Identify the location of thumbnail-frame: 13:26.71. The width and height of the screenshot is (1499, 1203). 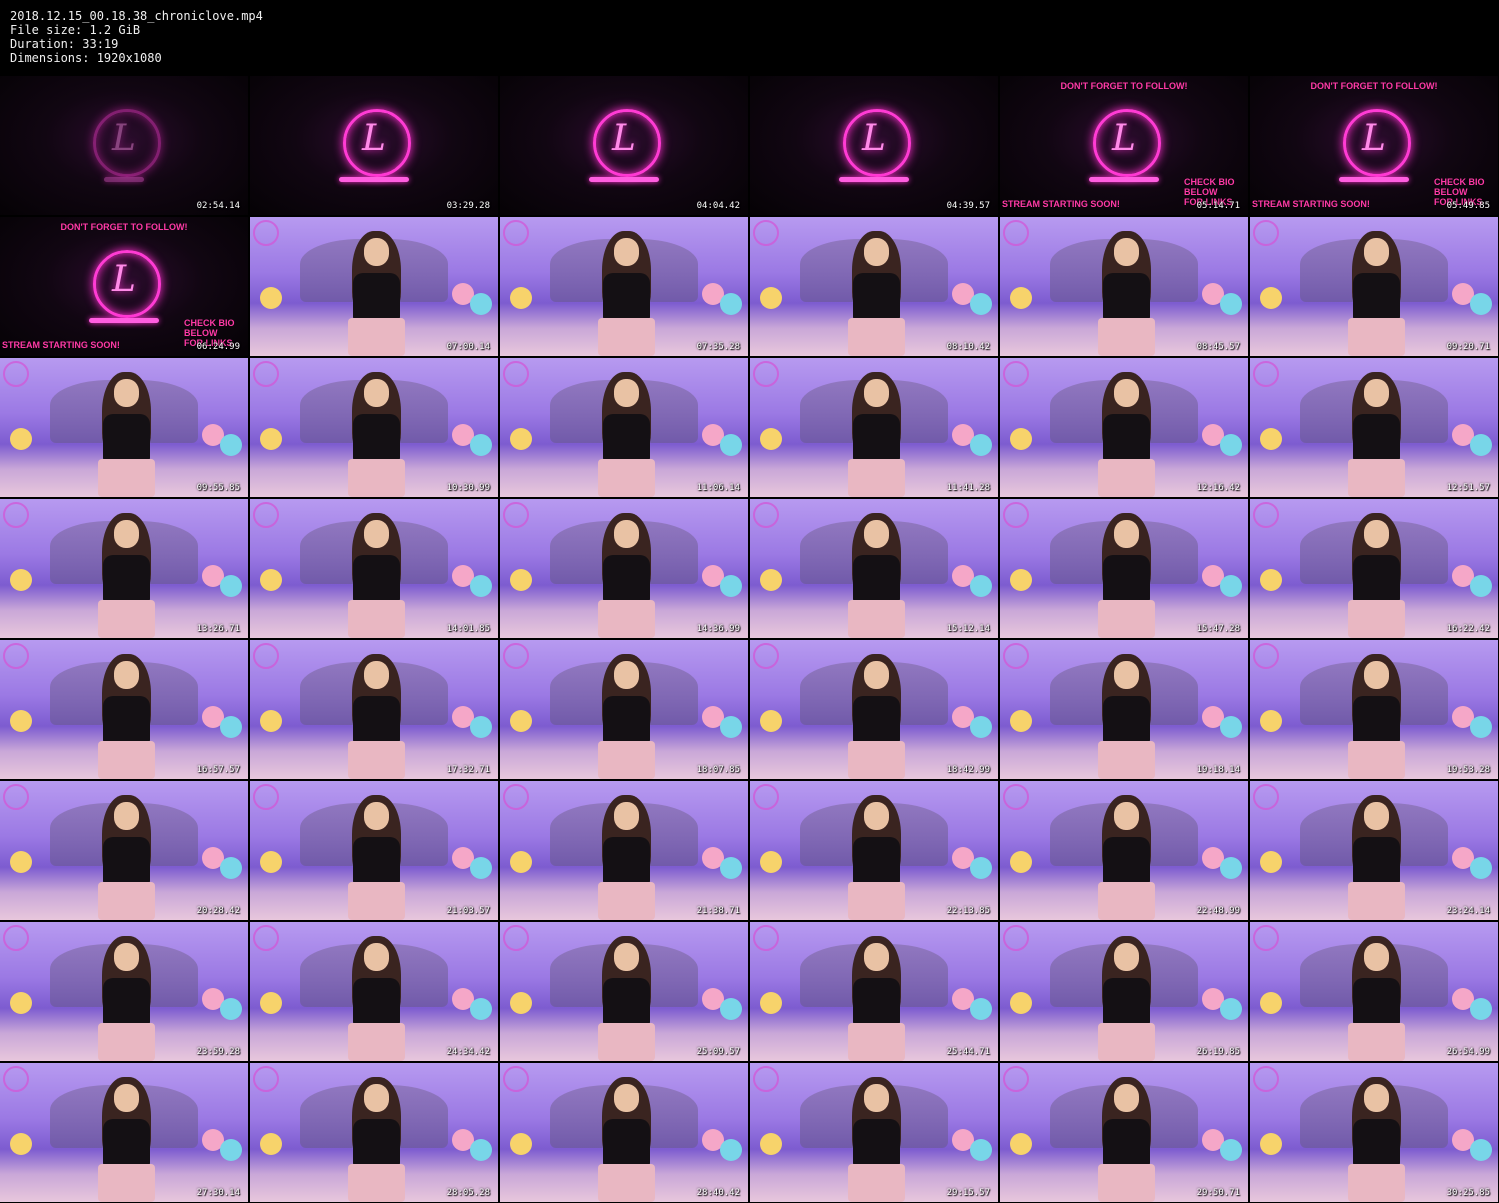
(124, 568).